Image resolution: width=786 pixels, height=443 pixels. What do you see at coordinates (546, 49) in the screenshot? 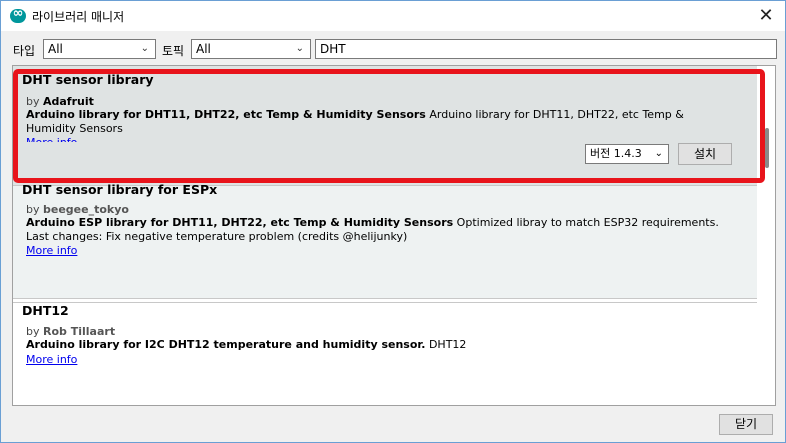
I see `search-input: DHT` at bounding box center [546, 49].